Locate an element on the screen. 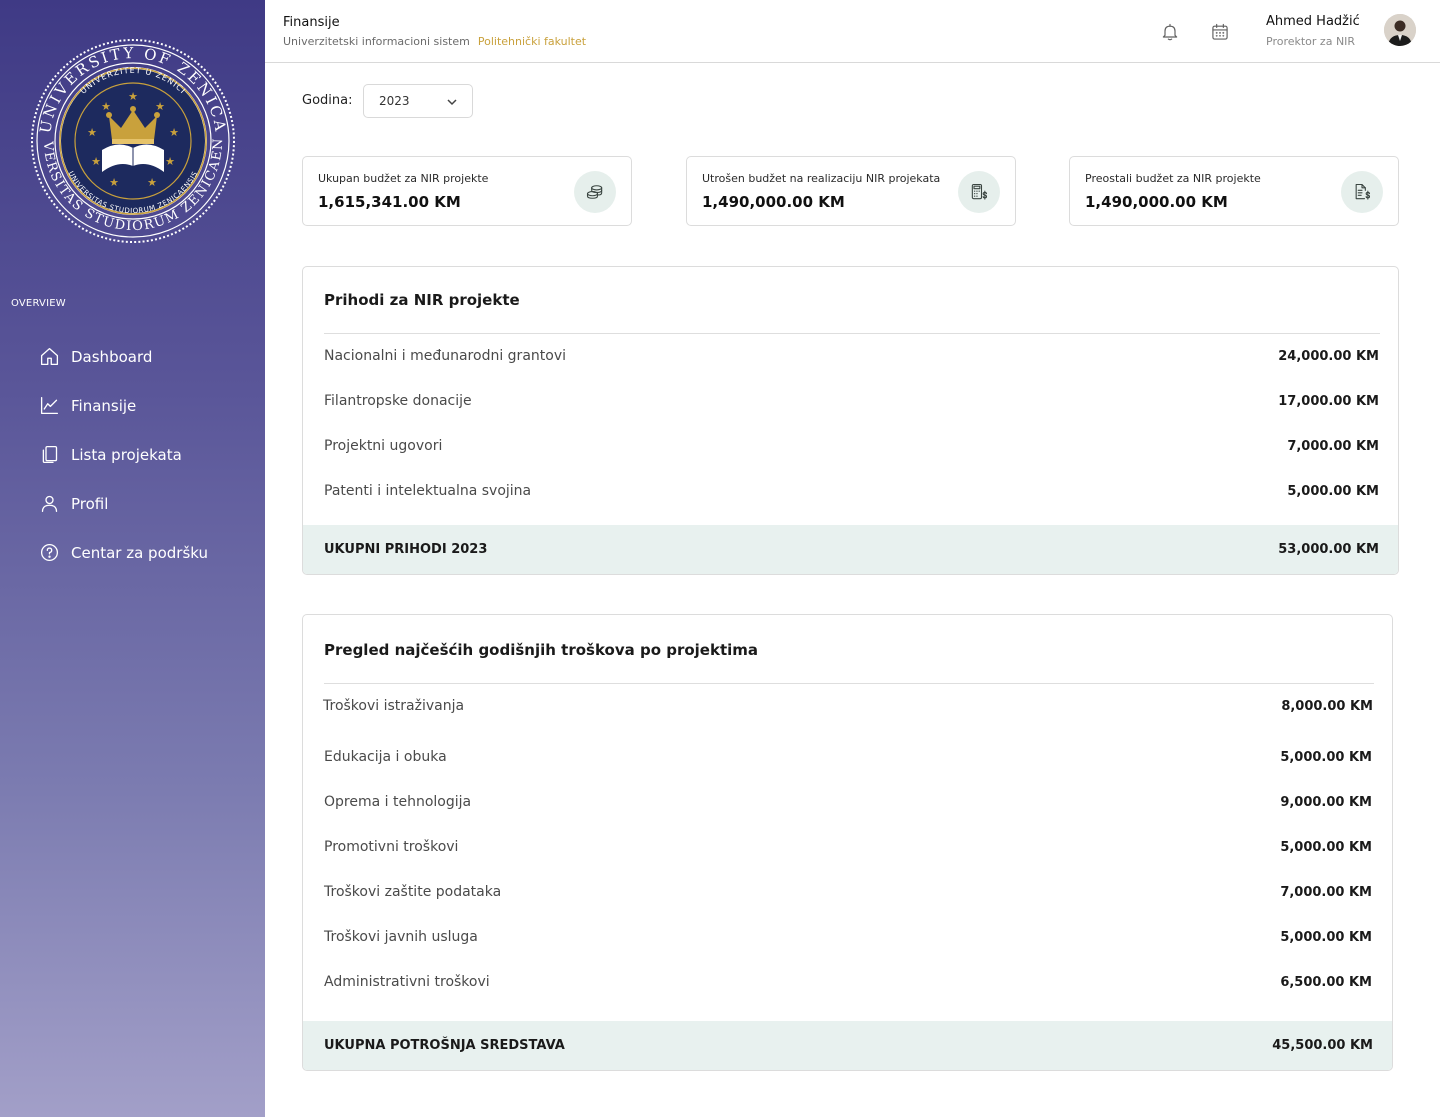 Image resolution: width=1440 pixels, height=1117 pixels. cost-name: Oprema i tehnologija is located at coordinates (398, 802).